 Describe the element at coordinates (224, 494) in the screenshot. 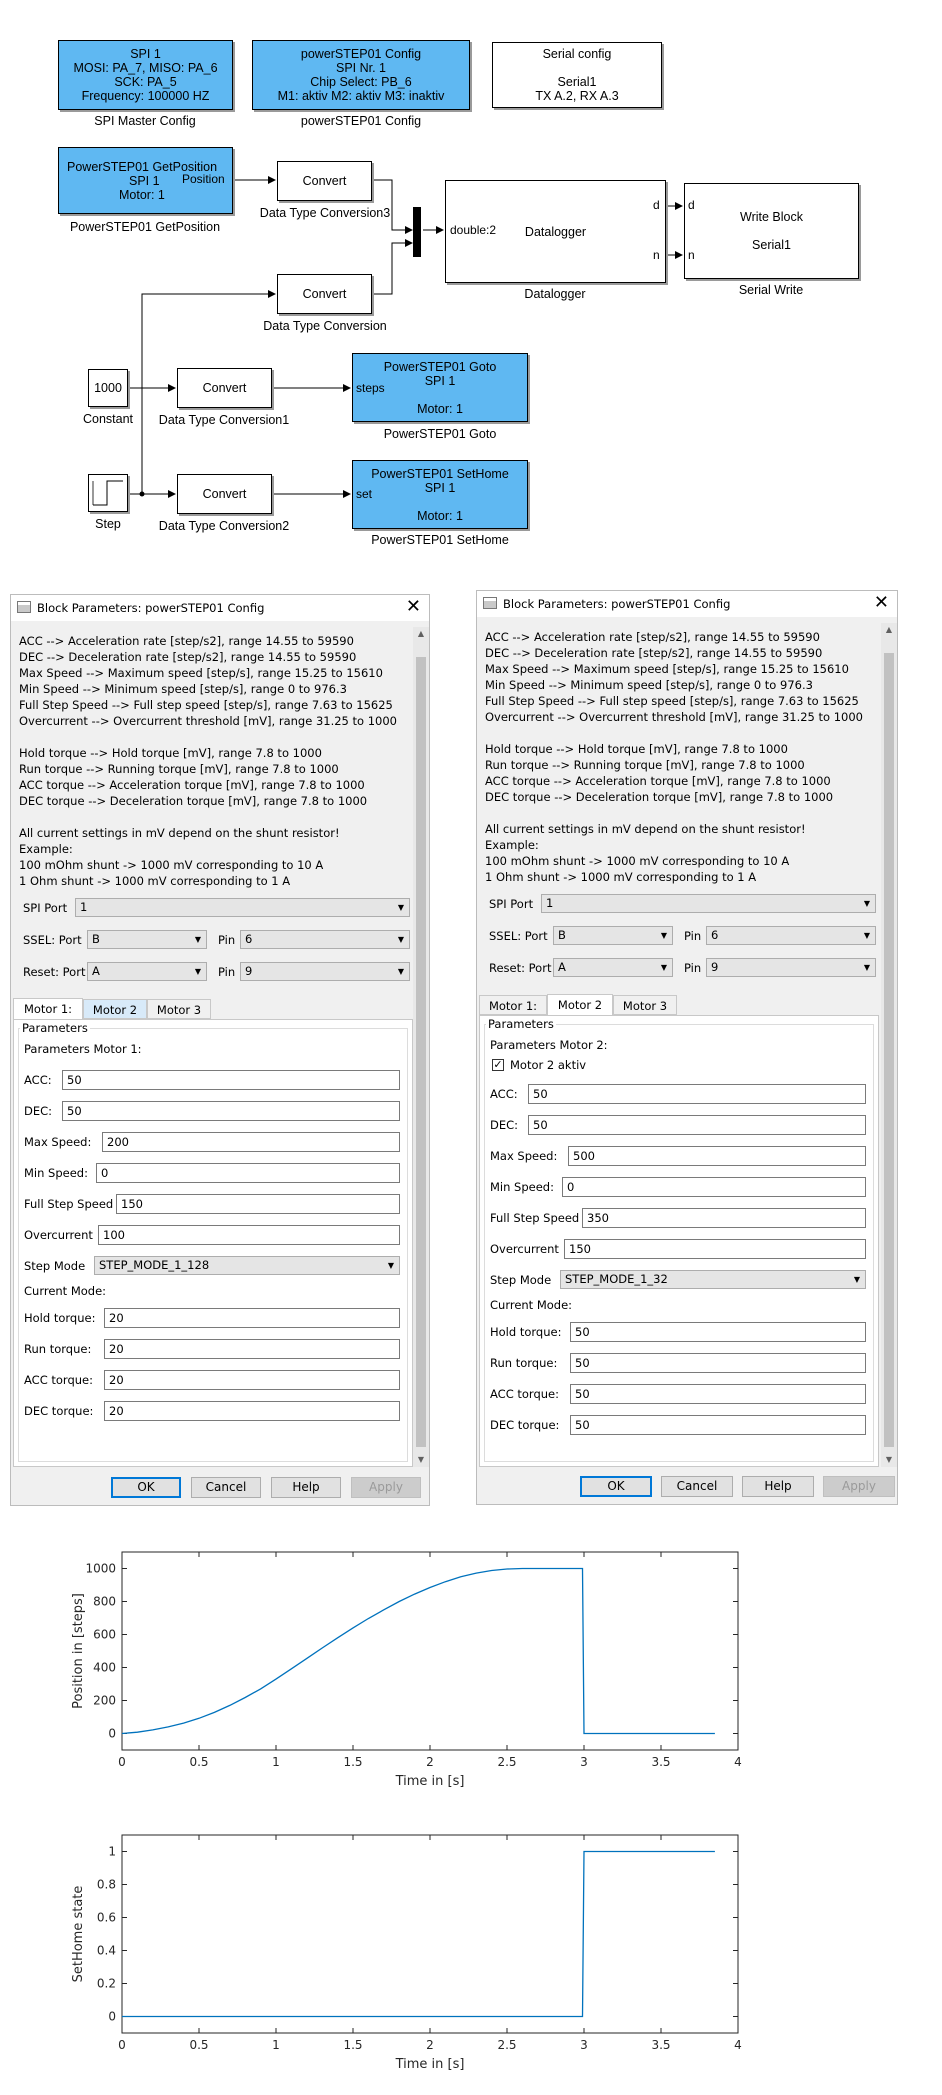

I see `convert2-block: Convert` at that location.